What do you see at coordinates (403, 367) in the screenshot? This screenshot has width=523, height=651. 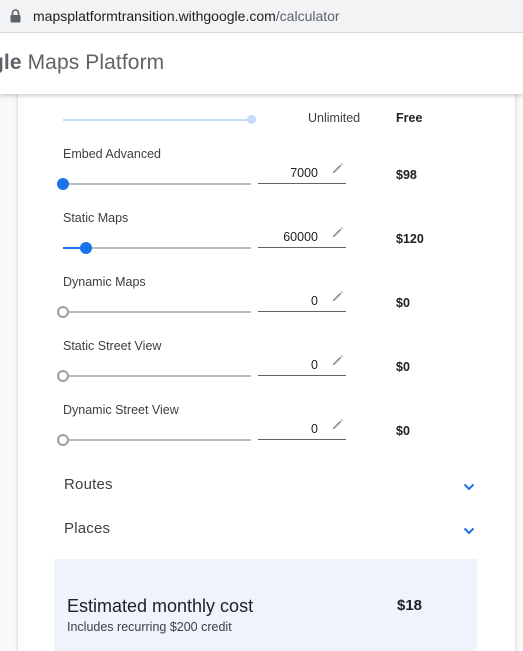 I see `static-street-view-price: $0` at bounding box center [403, 367].